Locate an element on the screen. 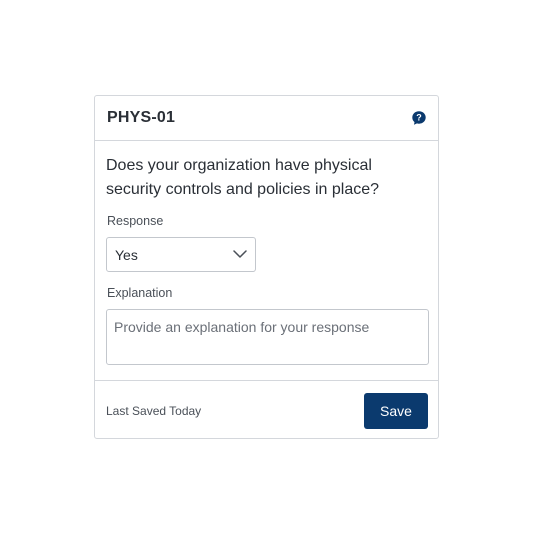 This screenshot has height=535, width=535. response-selected-value: Yes is located at coordinates (126, 255).